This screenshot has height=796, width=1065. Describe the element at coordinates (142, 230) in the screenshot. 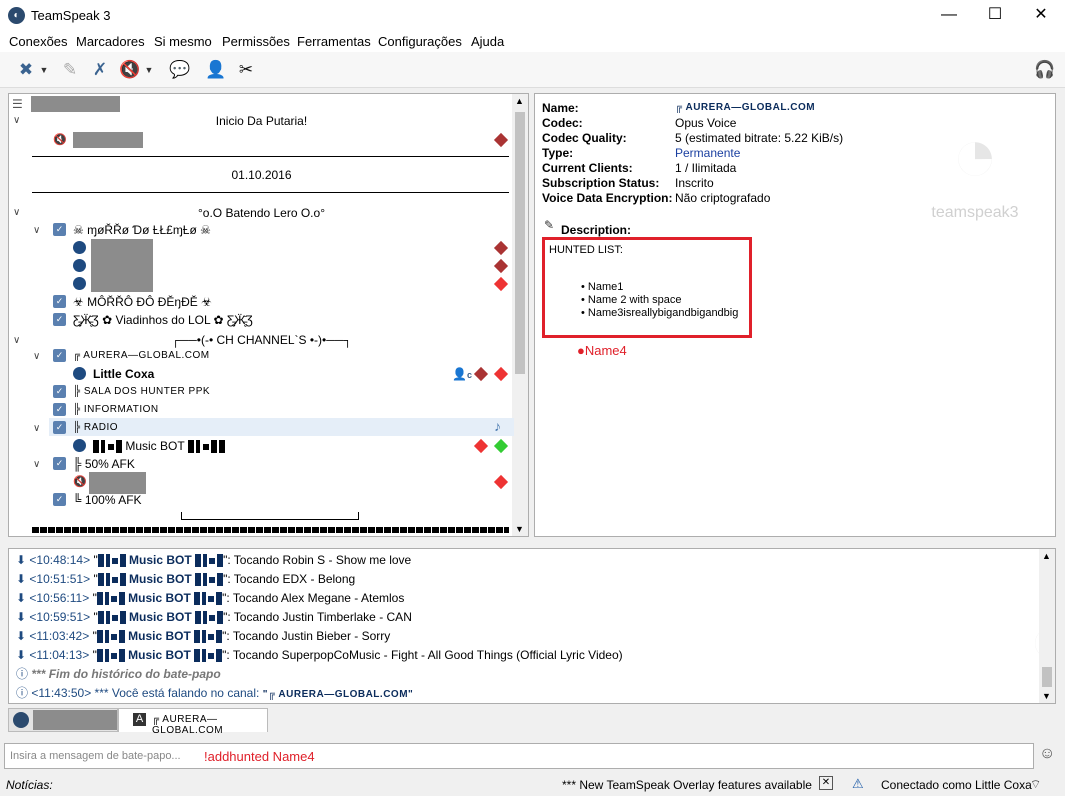

I see `channel-morro: ☠ ɱøŘŘø Ɗø ȽŁ£ɱȽø ☠` at that location.